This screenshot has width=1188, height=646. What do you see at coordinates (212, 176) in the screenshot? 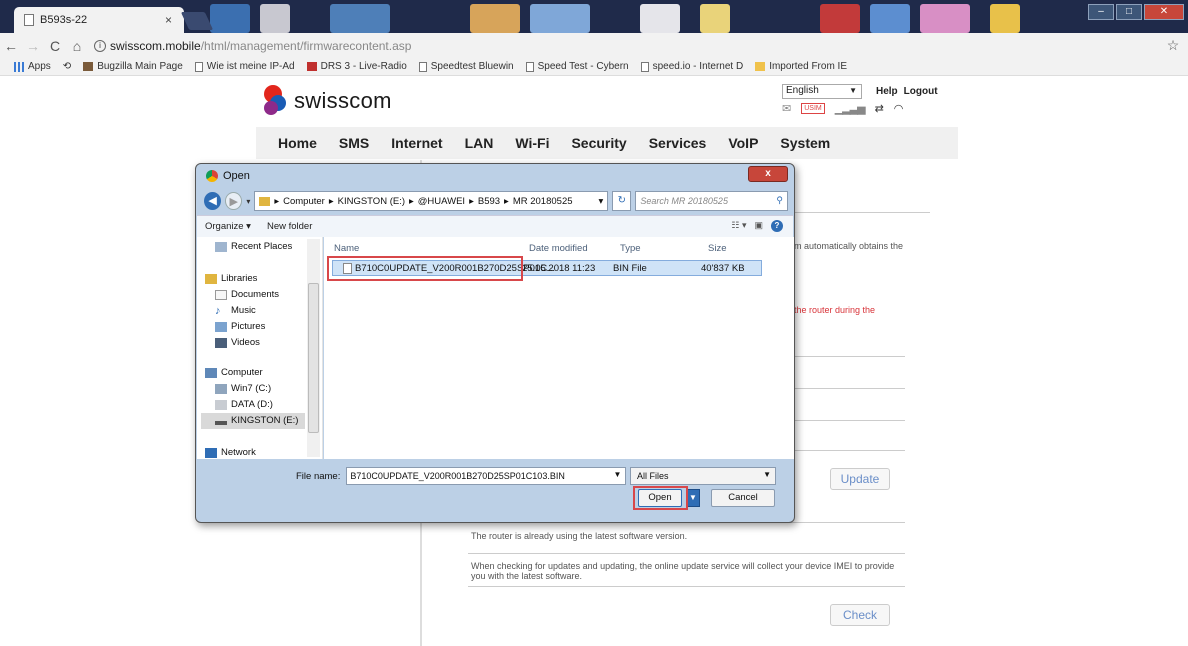
I see `chrome-icon` at bounding box center [212, 176].